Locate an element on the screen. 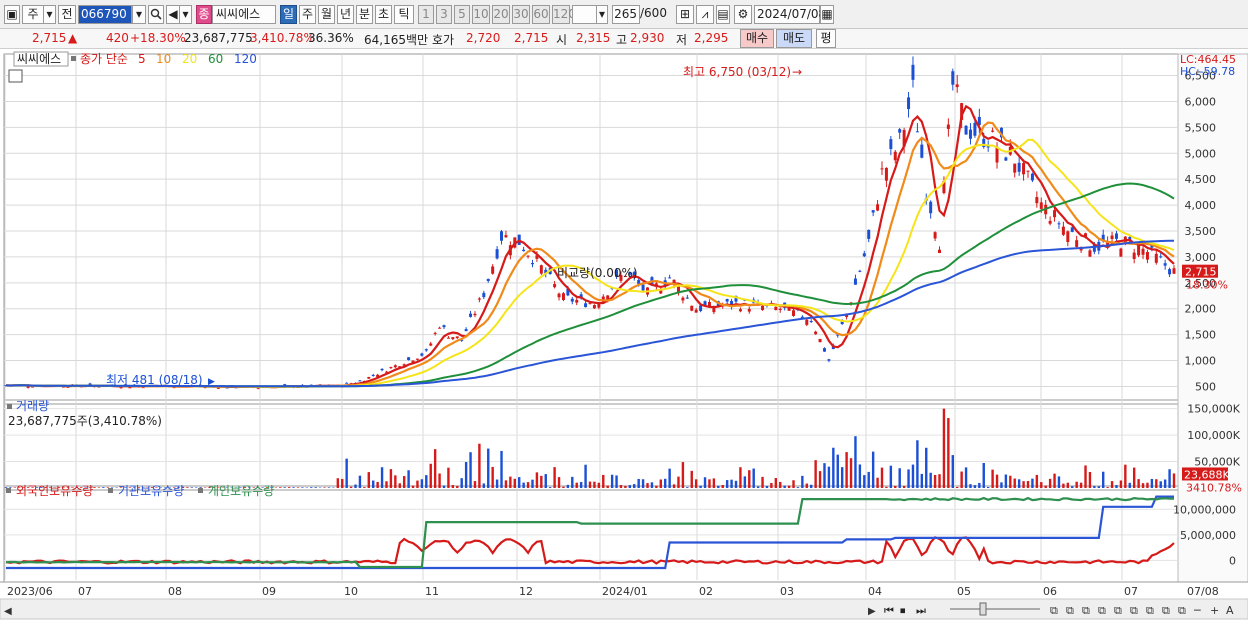 This screenshot has height=624, width=1248. gear-icon: ⚙ is located at coordinates (743, 14).